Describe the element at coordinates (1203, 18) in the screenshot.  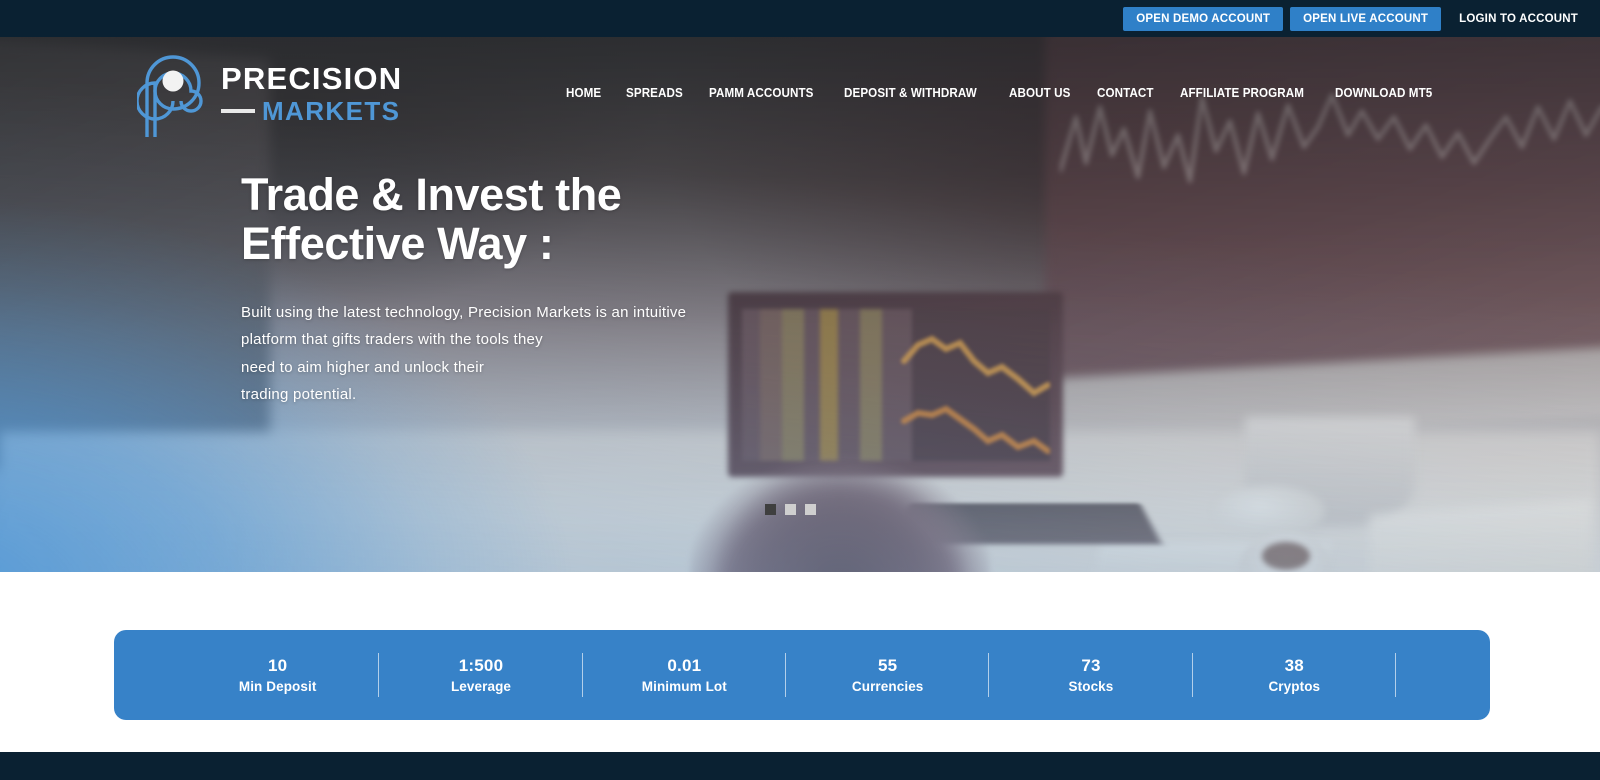
I see `open-demo-account-button: OPEN DEMO ACCOUNT` at that location.